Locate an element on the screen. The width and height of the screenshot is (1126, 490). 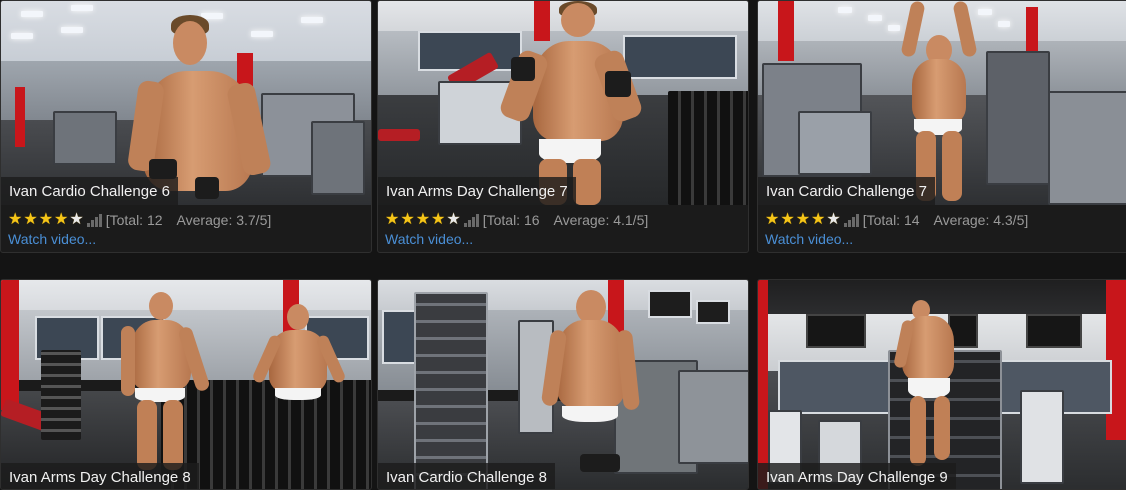
video-title: Ivan Cardio Challenge 8 is located at coordinates (466, 476).